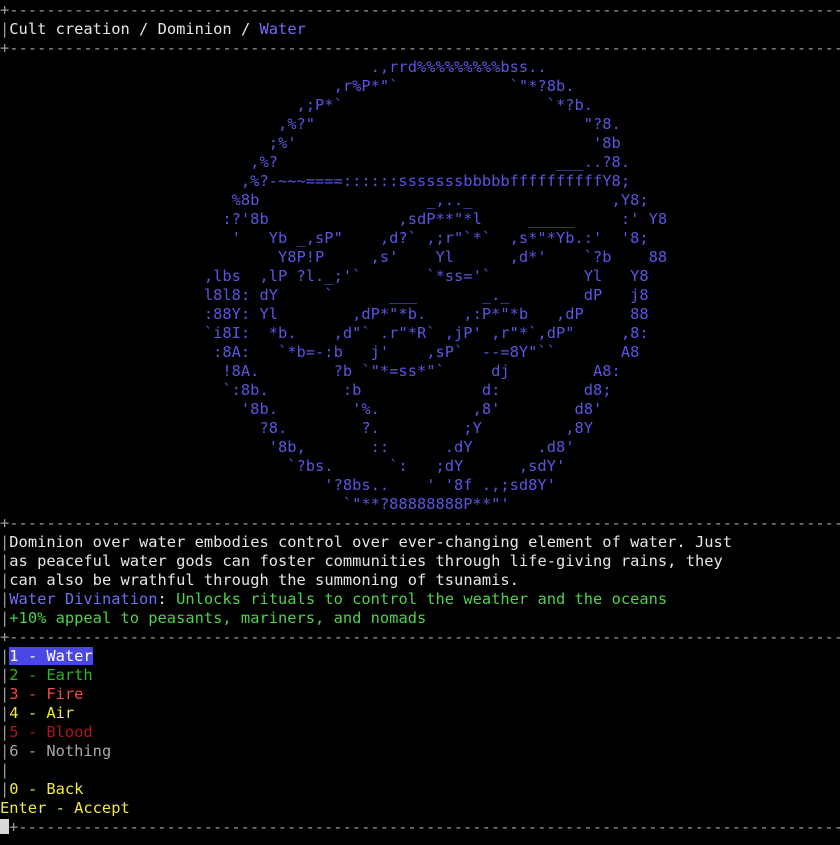 The width and height of the screenshot is (840, 845). Describe the element at coordinates (273, 67) in the screenshot. I see `art-line: .,rrd%%%%%%%%%bss..` at that location.